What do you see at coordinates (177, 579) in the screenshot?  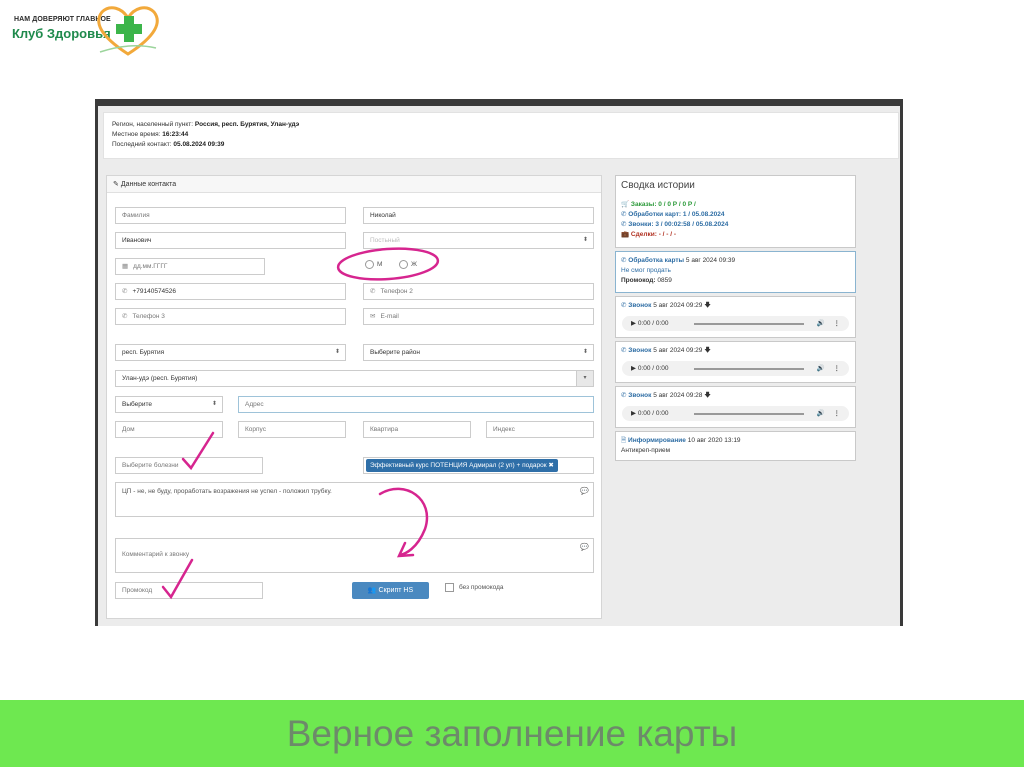 I see `promo-checkmark` at bounding box center [177, 579].